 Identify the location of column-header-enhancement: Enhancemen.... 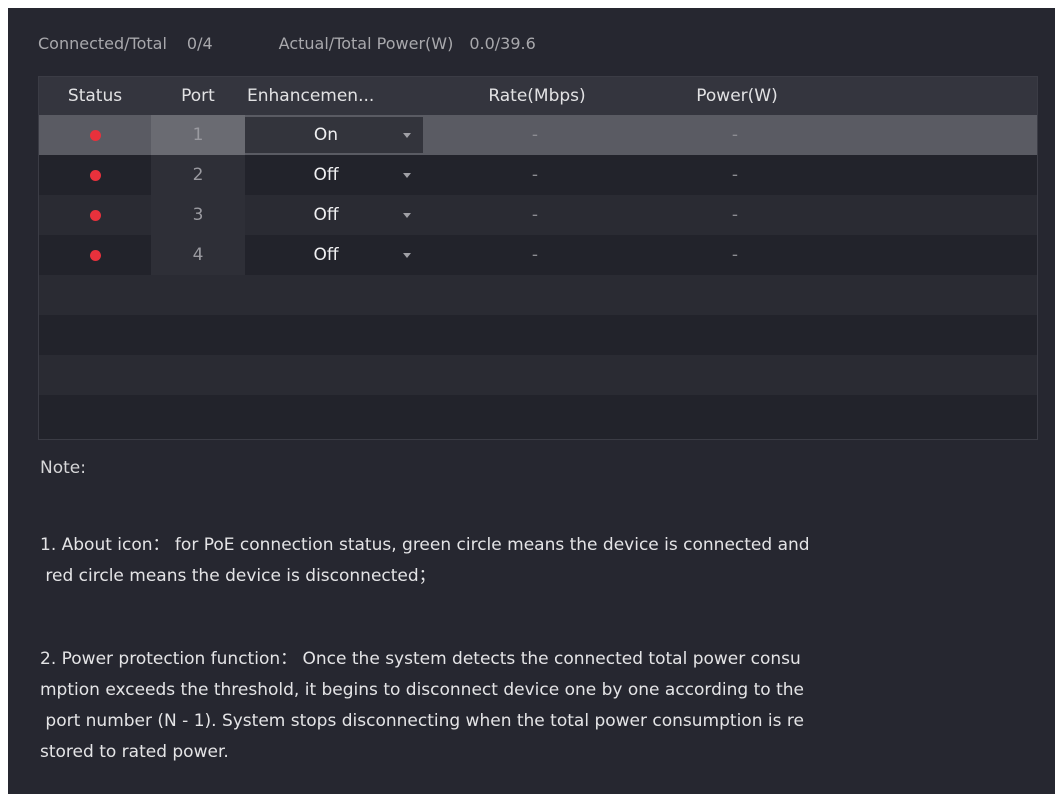
(338, 96).